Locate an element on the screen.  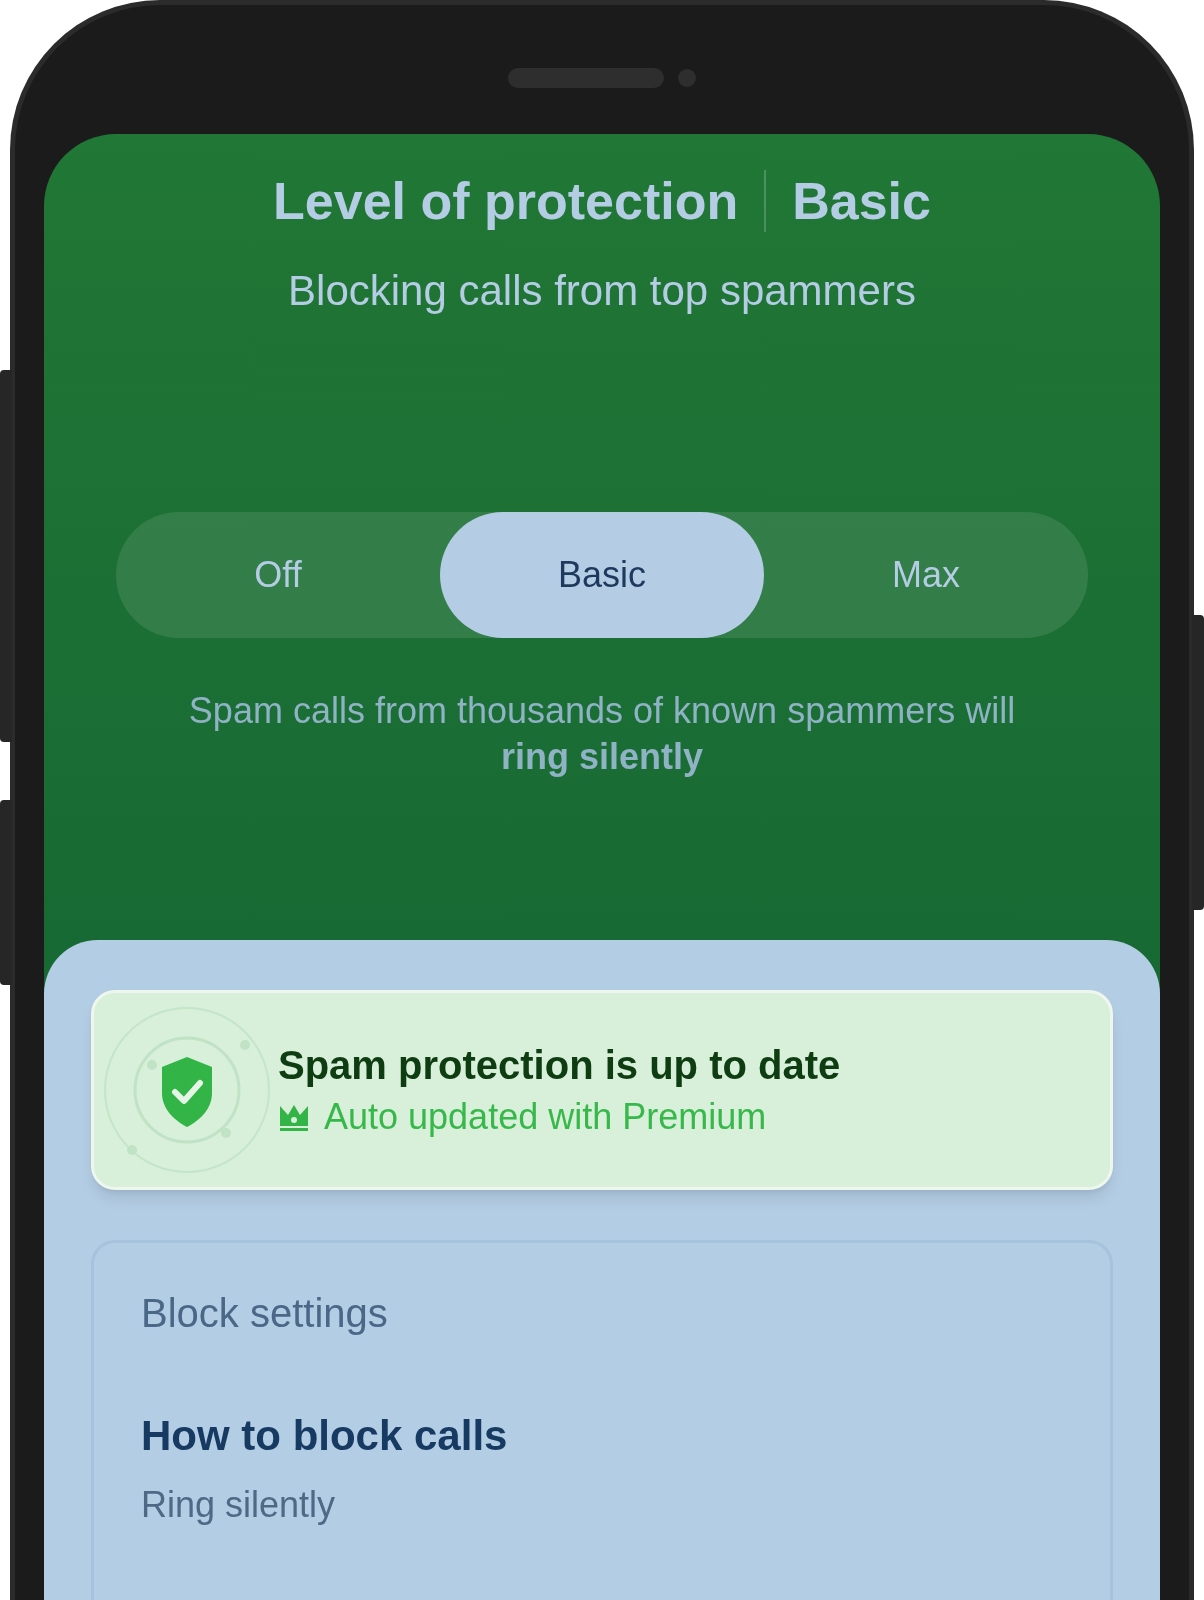
status-title: Spam protection is up to date is located at coordinates (559, 1065).